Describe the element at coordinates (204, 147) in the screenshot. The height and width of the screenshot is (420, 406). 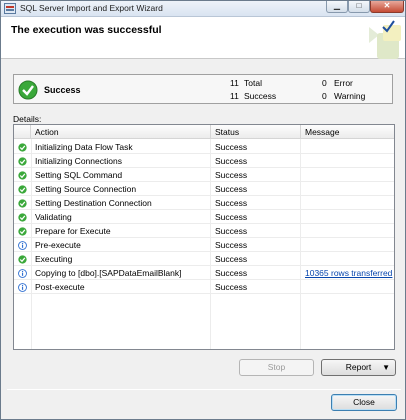
I see `table-row: Initializing Data Flow Task Success` at that location.